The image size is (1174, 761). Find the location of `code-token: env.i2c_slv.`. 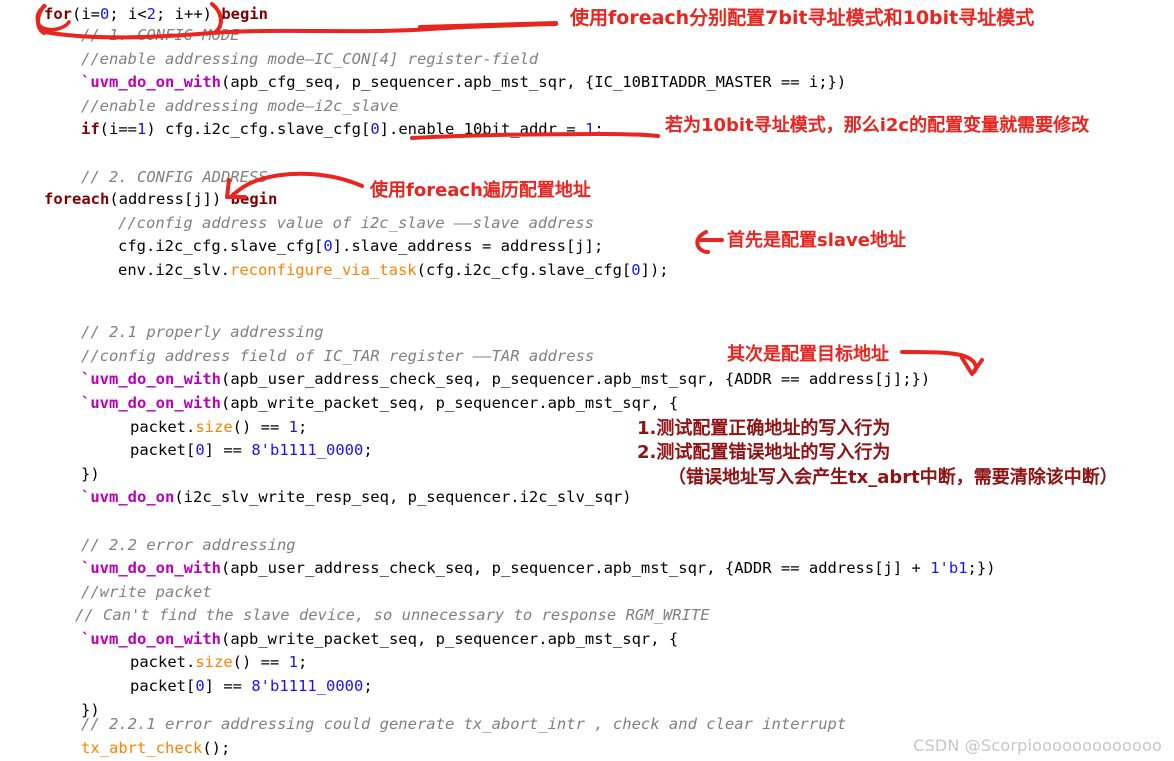

code-token: env.i2c_slv. is located at coordinates (174, 270).